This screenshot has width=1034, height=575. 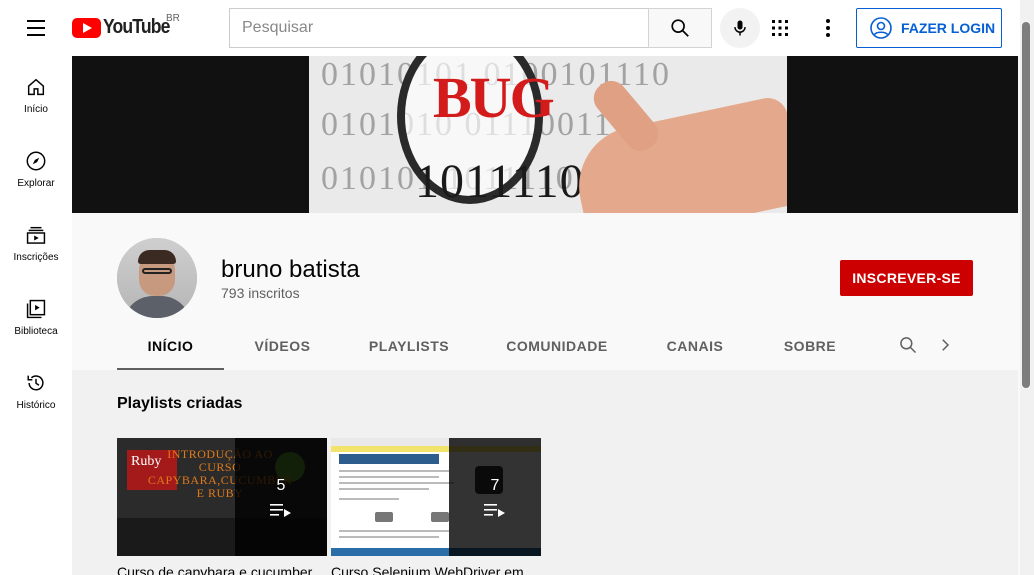 I want to click on search-input, so click(x=445, y=28).